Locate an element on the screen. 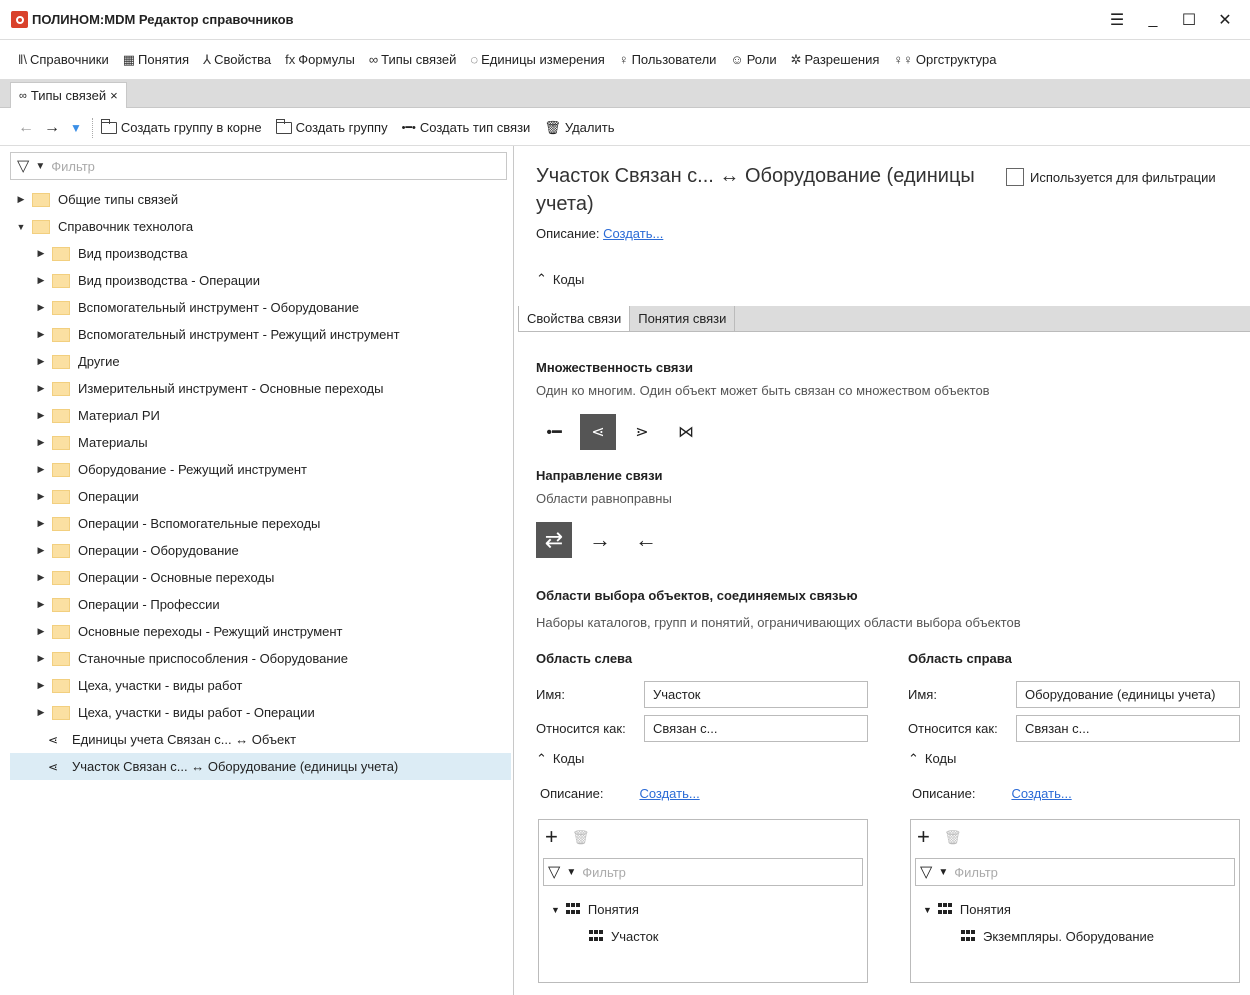 This screenshot has height=995, width=1250. back-arrow-icon: ← is located at coordinates (26, 128).